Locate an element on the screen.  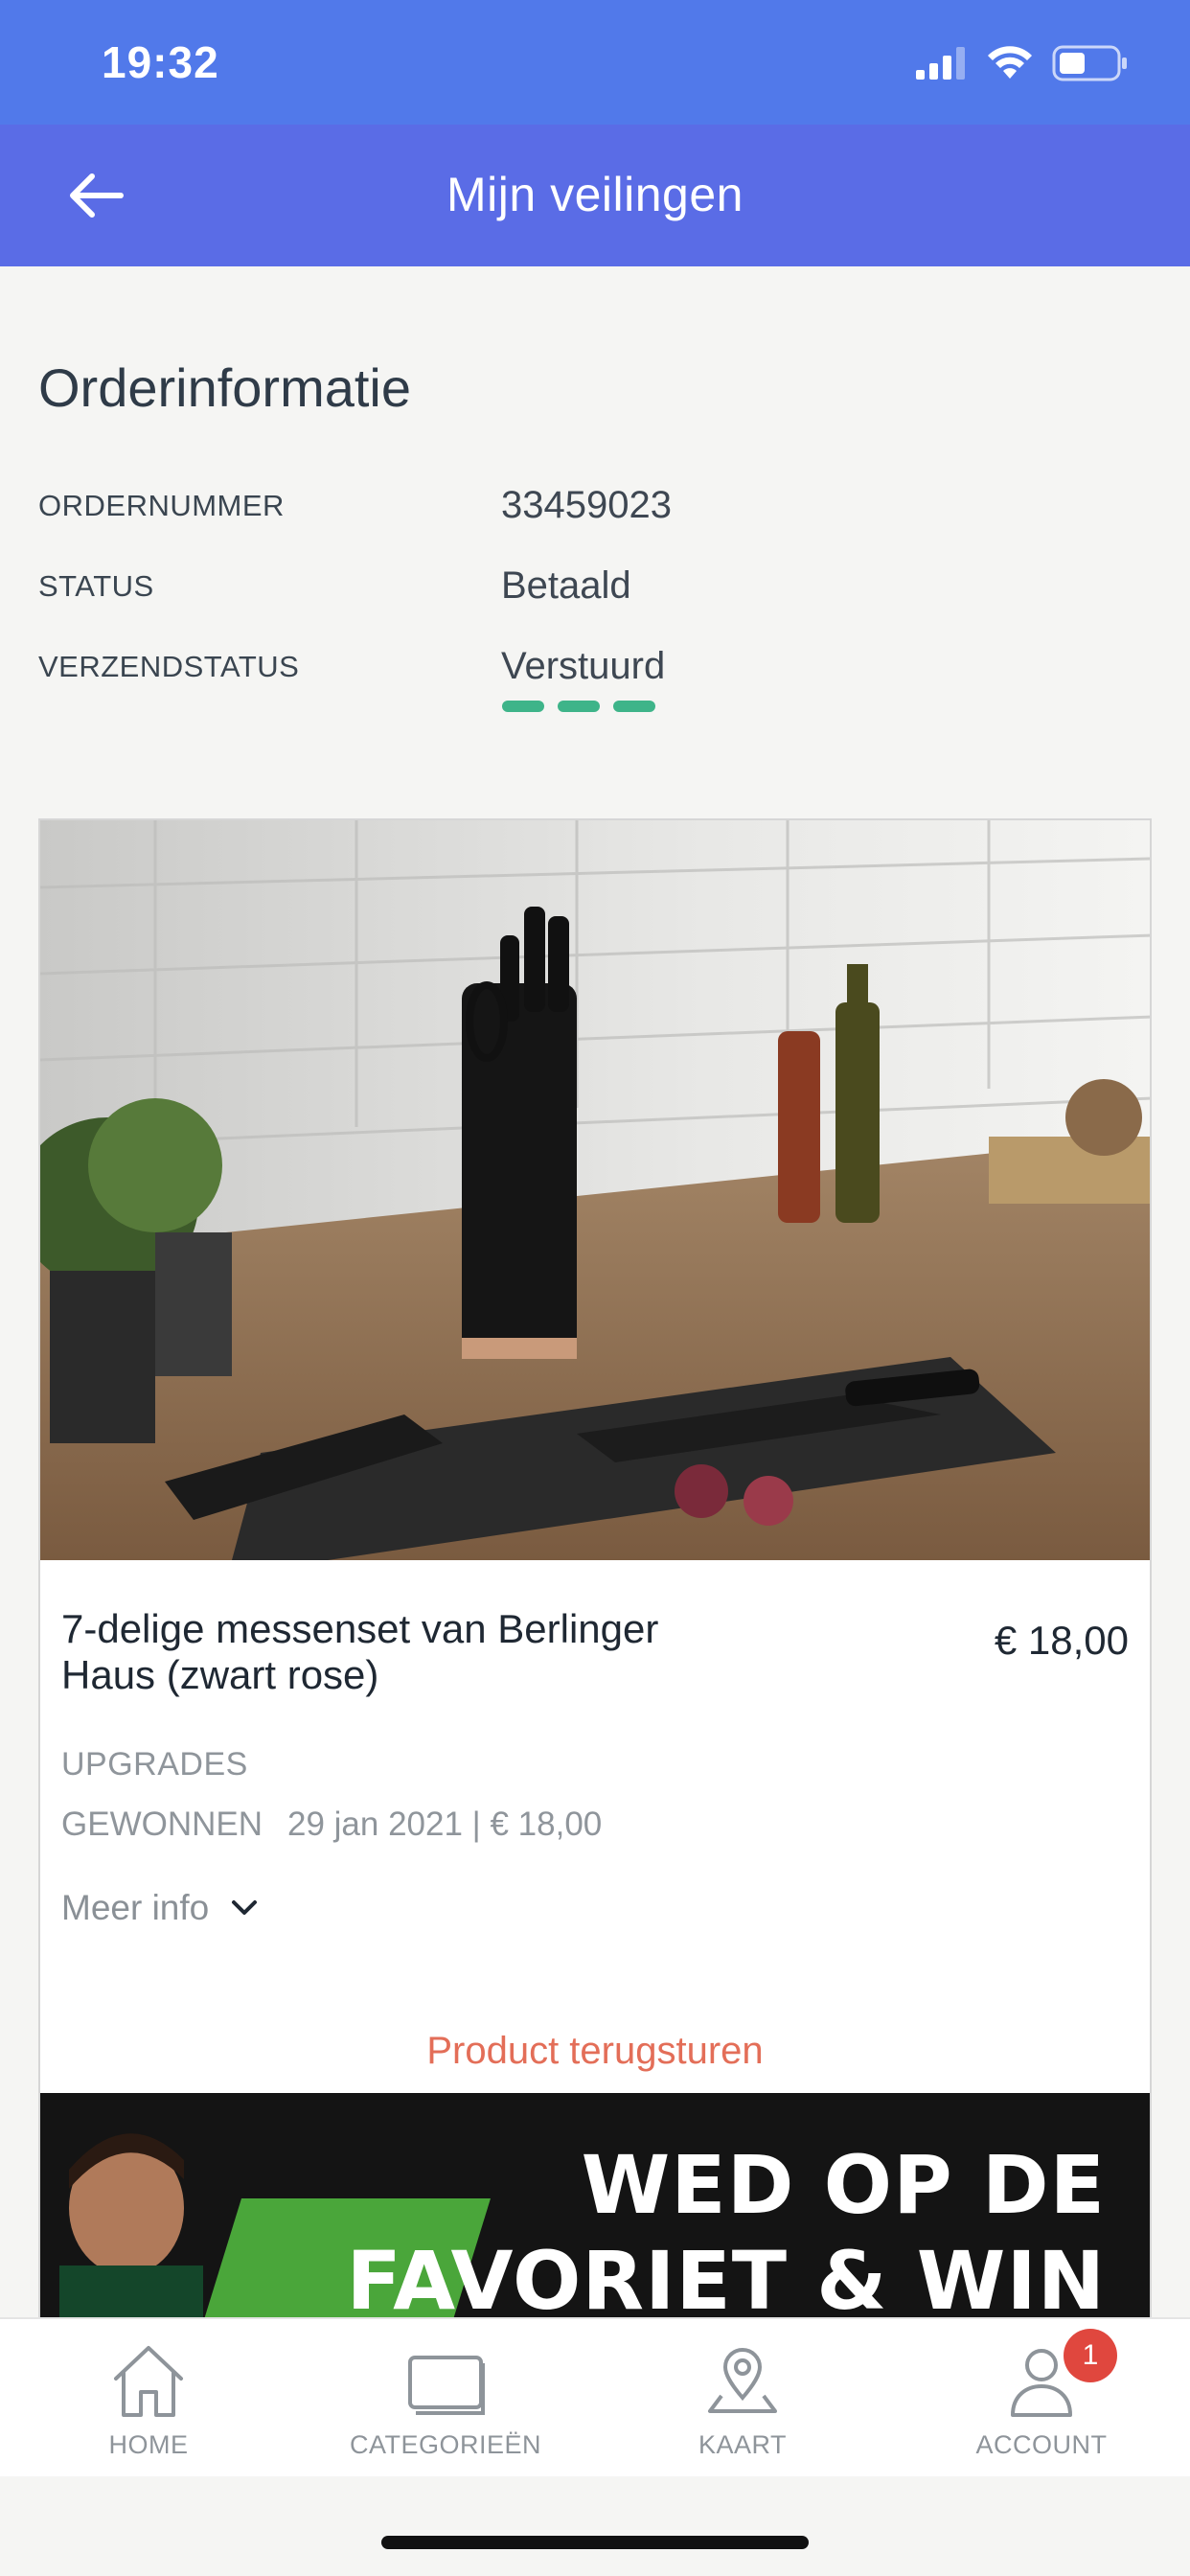
tab-home: HOME is located at coordinates (148, 2398).